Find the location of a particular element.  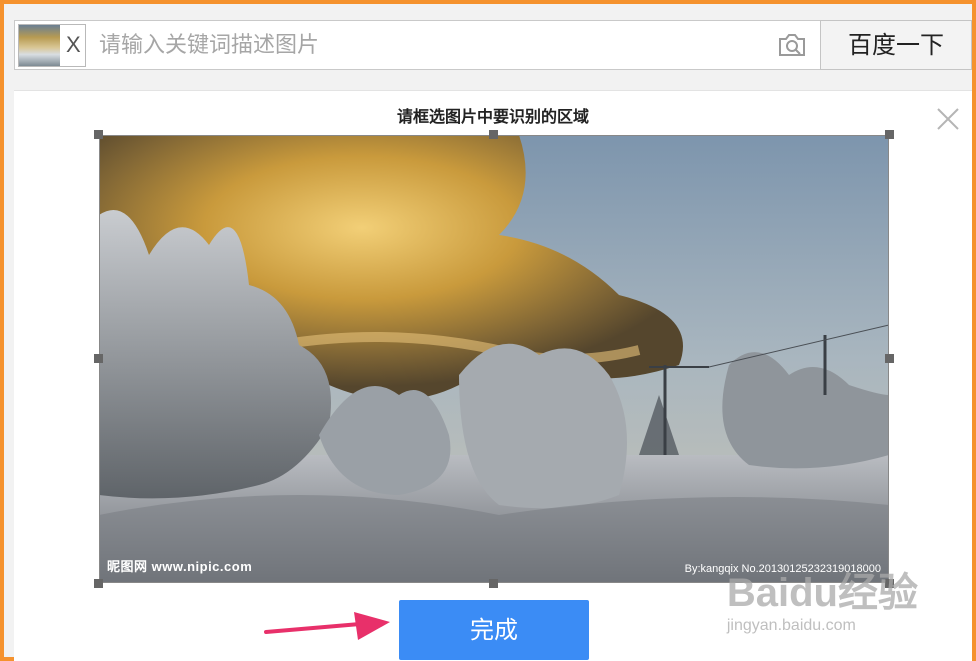

uploaded-image-thumbnail is located at coordinates (39, 45).